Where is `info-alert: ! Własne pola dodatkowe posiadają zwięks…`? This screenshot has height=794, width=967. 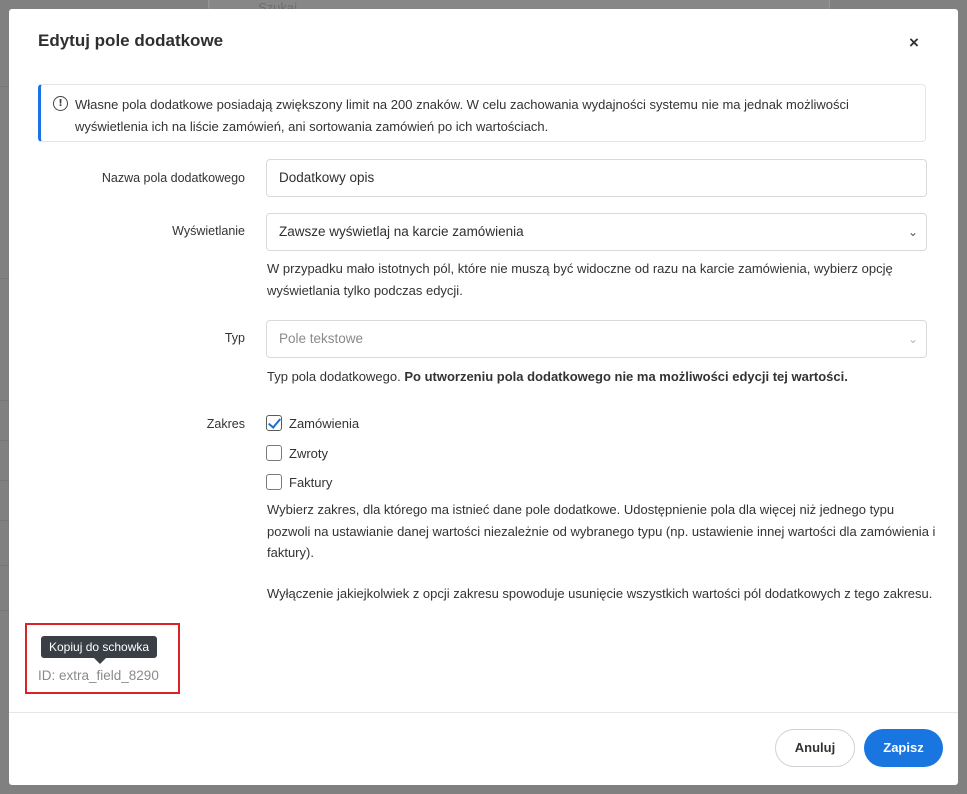 info-alert: ! Własne pola dodatkowe posiadają zwięks… is located at coordinates (482, 113).